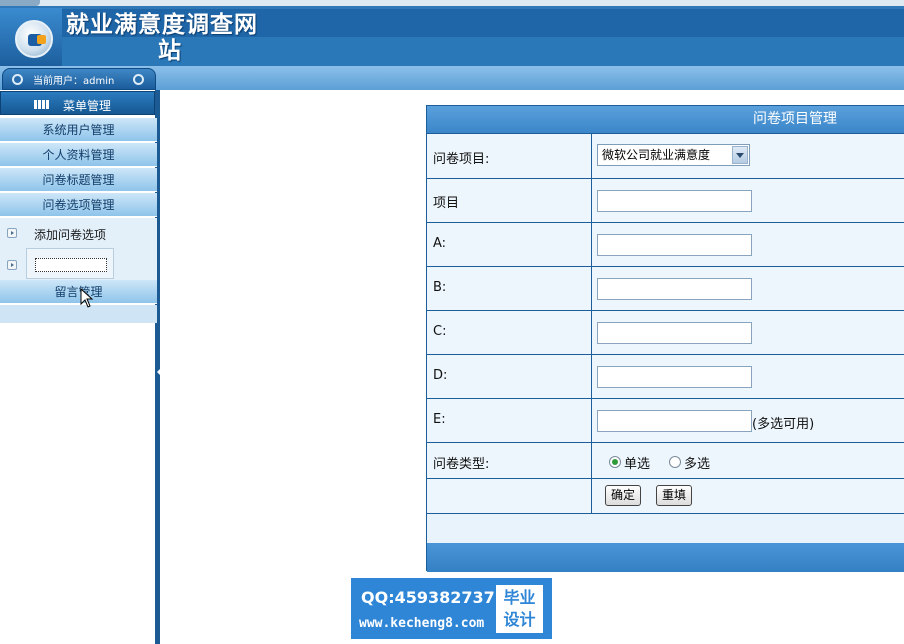  I want to click on grid-icon, so click(41, 104).